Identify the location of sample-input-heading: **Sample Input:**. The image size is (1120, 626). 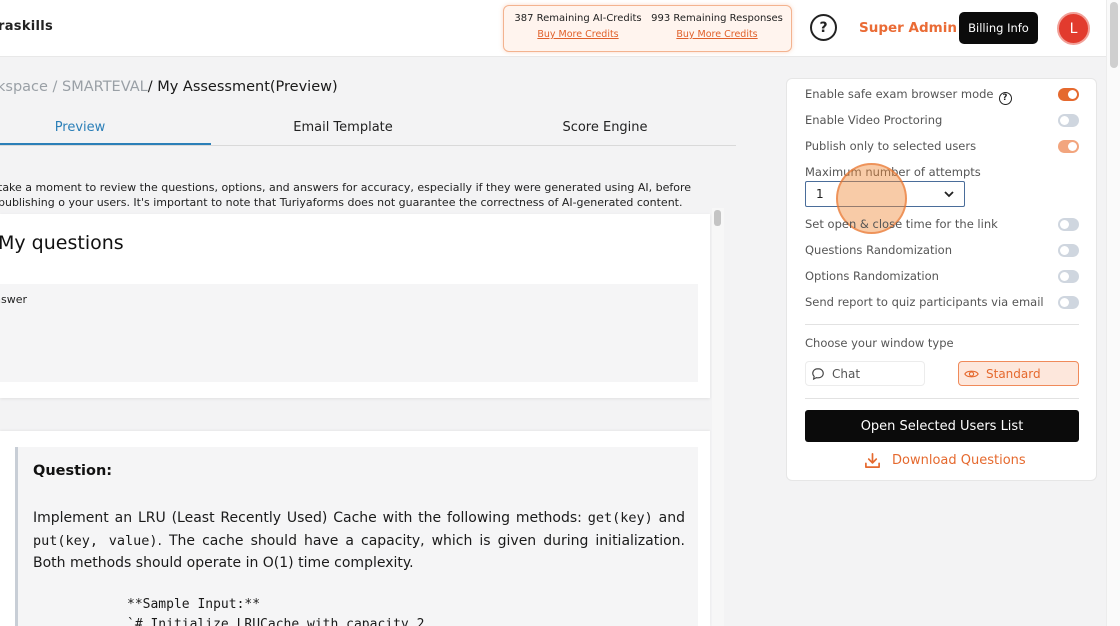
(194, 604).